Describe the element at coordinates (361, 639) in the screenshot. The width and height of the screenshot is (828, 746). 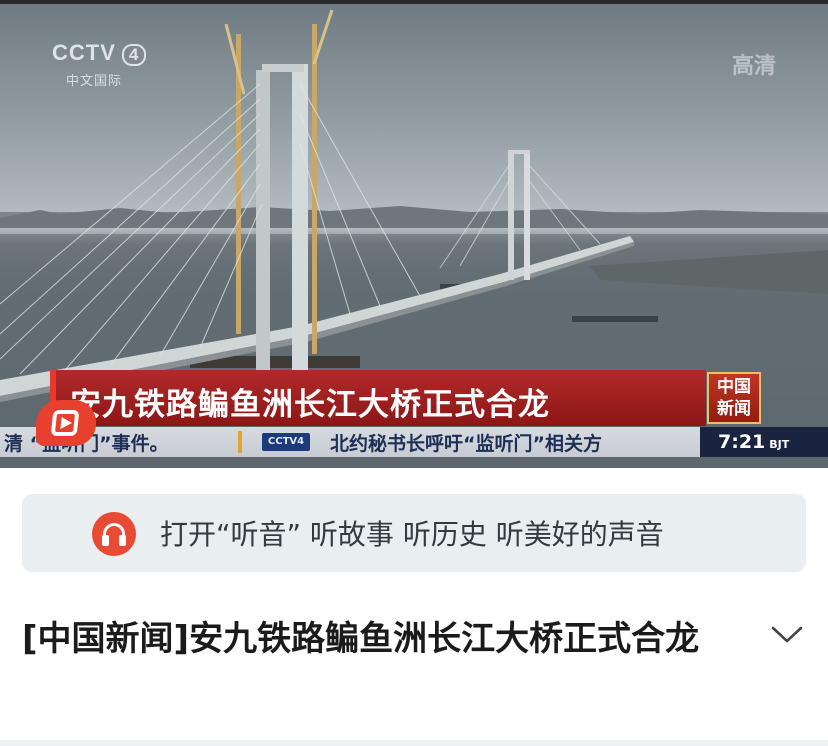
I see `article-title: [中国新闻]安九铁路鳊鱼洲长江大桥正式合龙` at that location.